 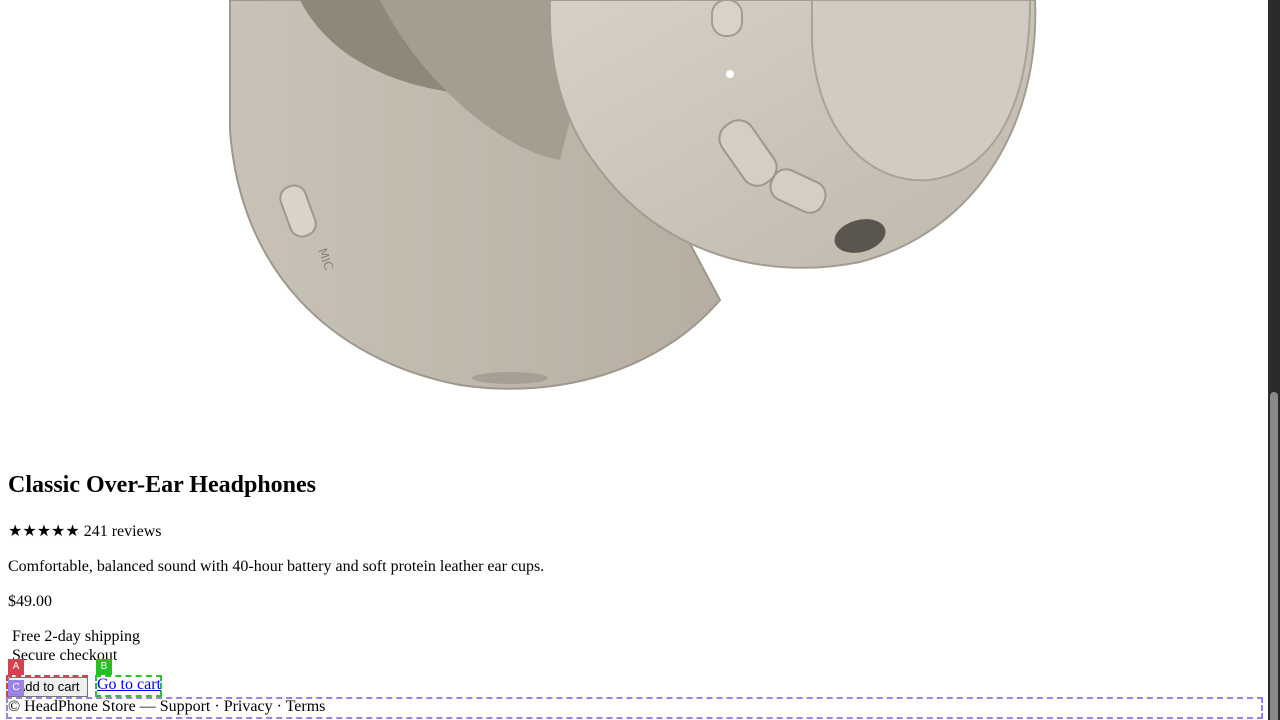 What do you see at coordinates (162, 485) in the screenshot?
I see `product-title: Classic Over-Ear Headphones` at bounding box center [162, 485].